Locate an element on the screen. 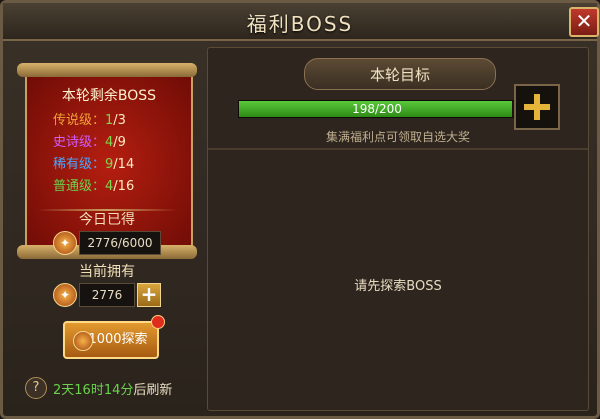 The width and height of the screenshot is (600, 419). tier-total: /16 is located at coordinates (124, 186).